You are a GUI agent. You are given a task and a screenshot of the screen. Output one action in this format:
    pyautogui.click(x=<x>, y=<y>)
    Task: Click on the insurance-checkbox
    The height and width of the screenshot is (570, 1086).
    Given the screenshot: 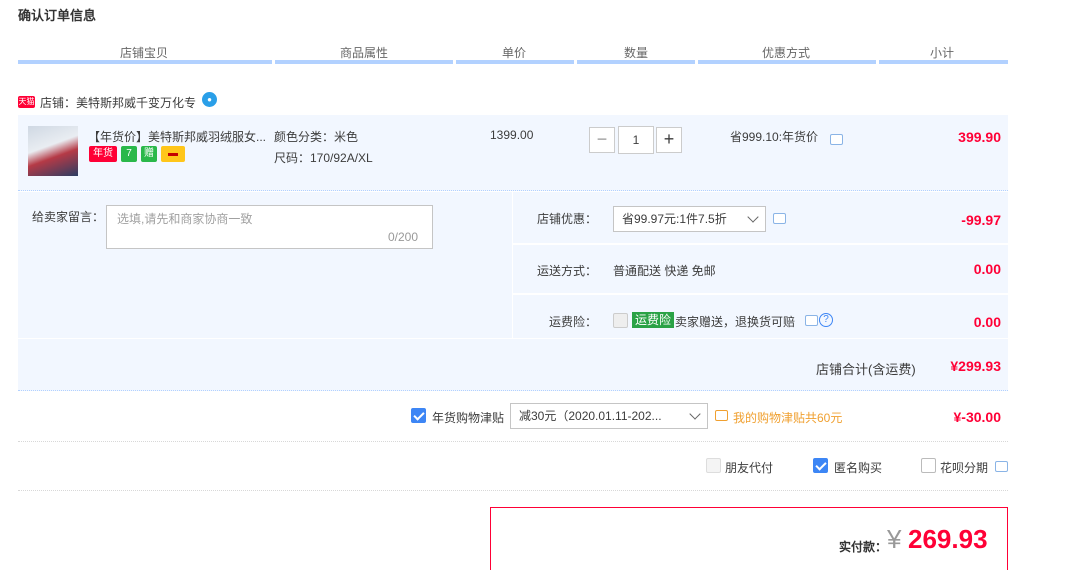 What is the action you would take?
    pyautogui.click(x=620, y=320)
    